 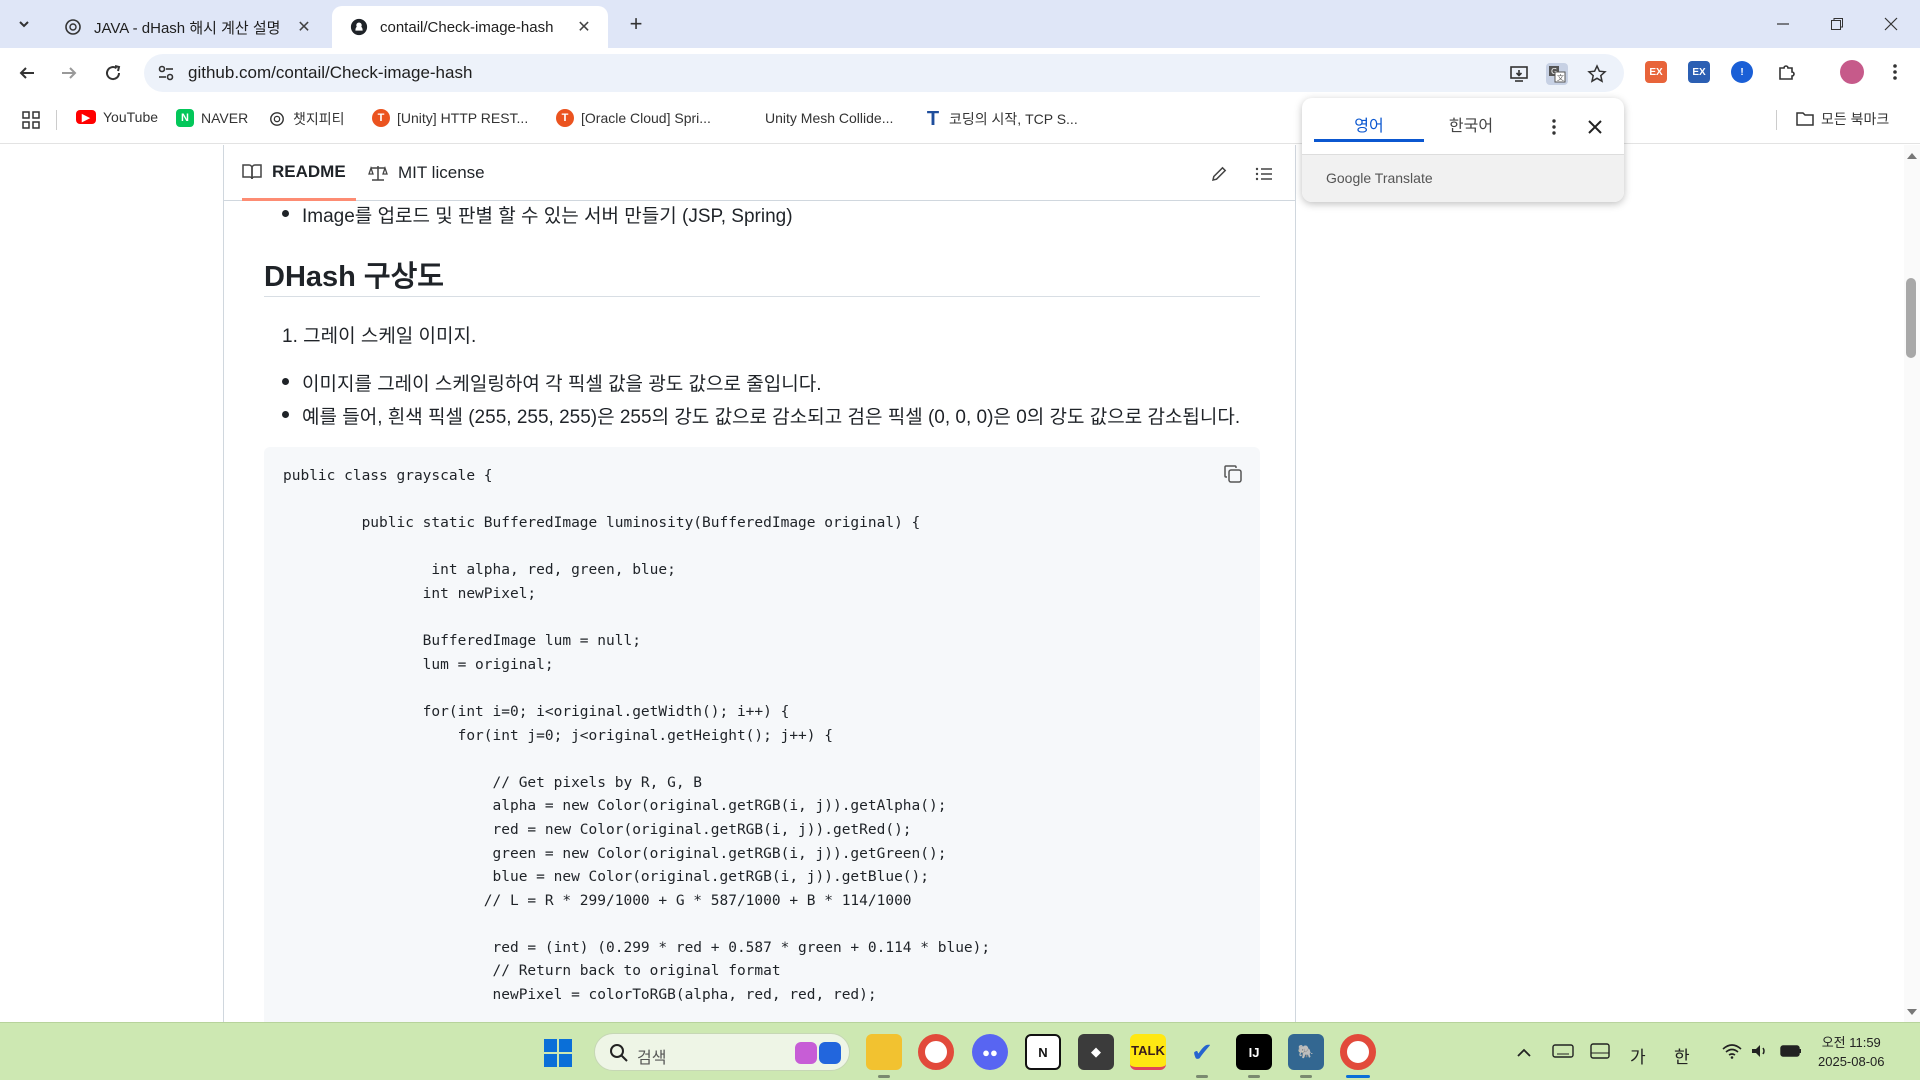 I want to click on taskbar-search: 검색, so click(x=722, y=1052).